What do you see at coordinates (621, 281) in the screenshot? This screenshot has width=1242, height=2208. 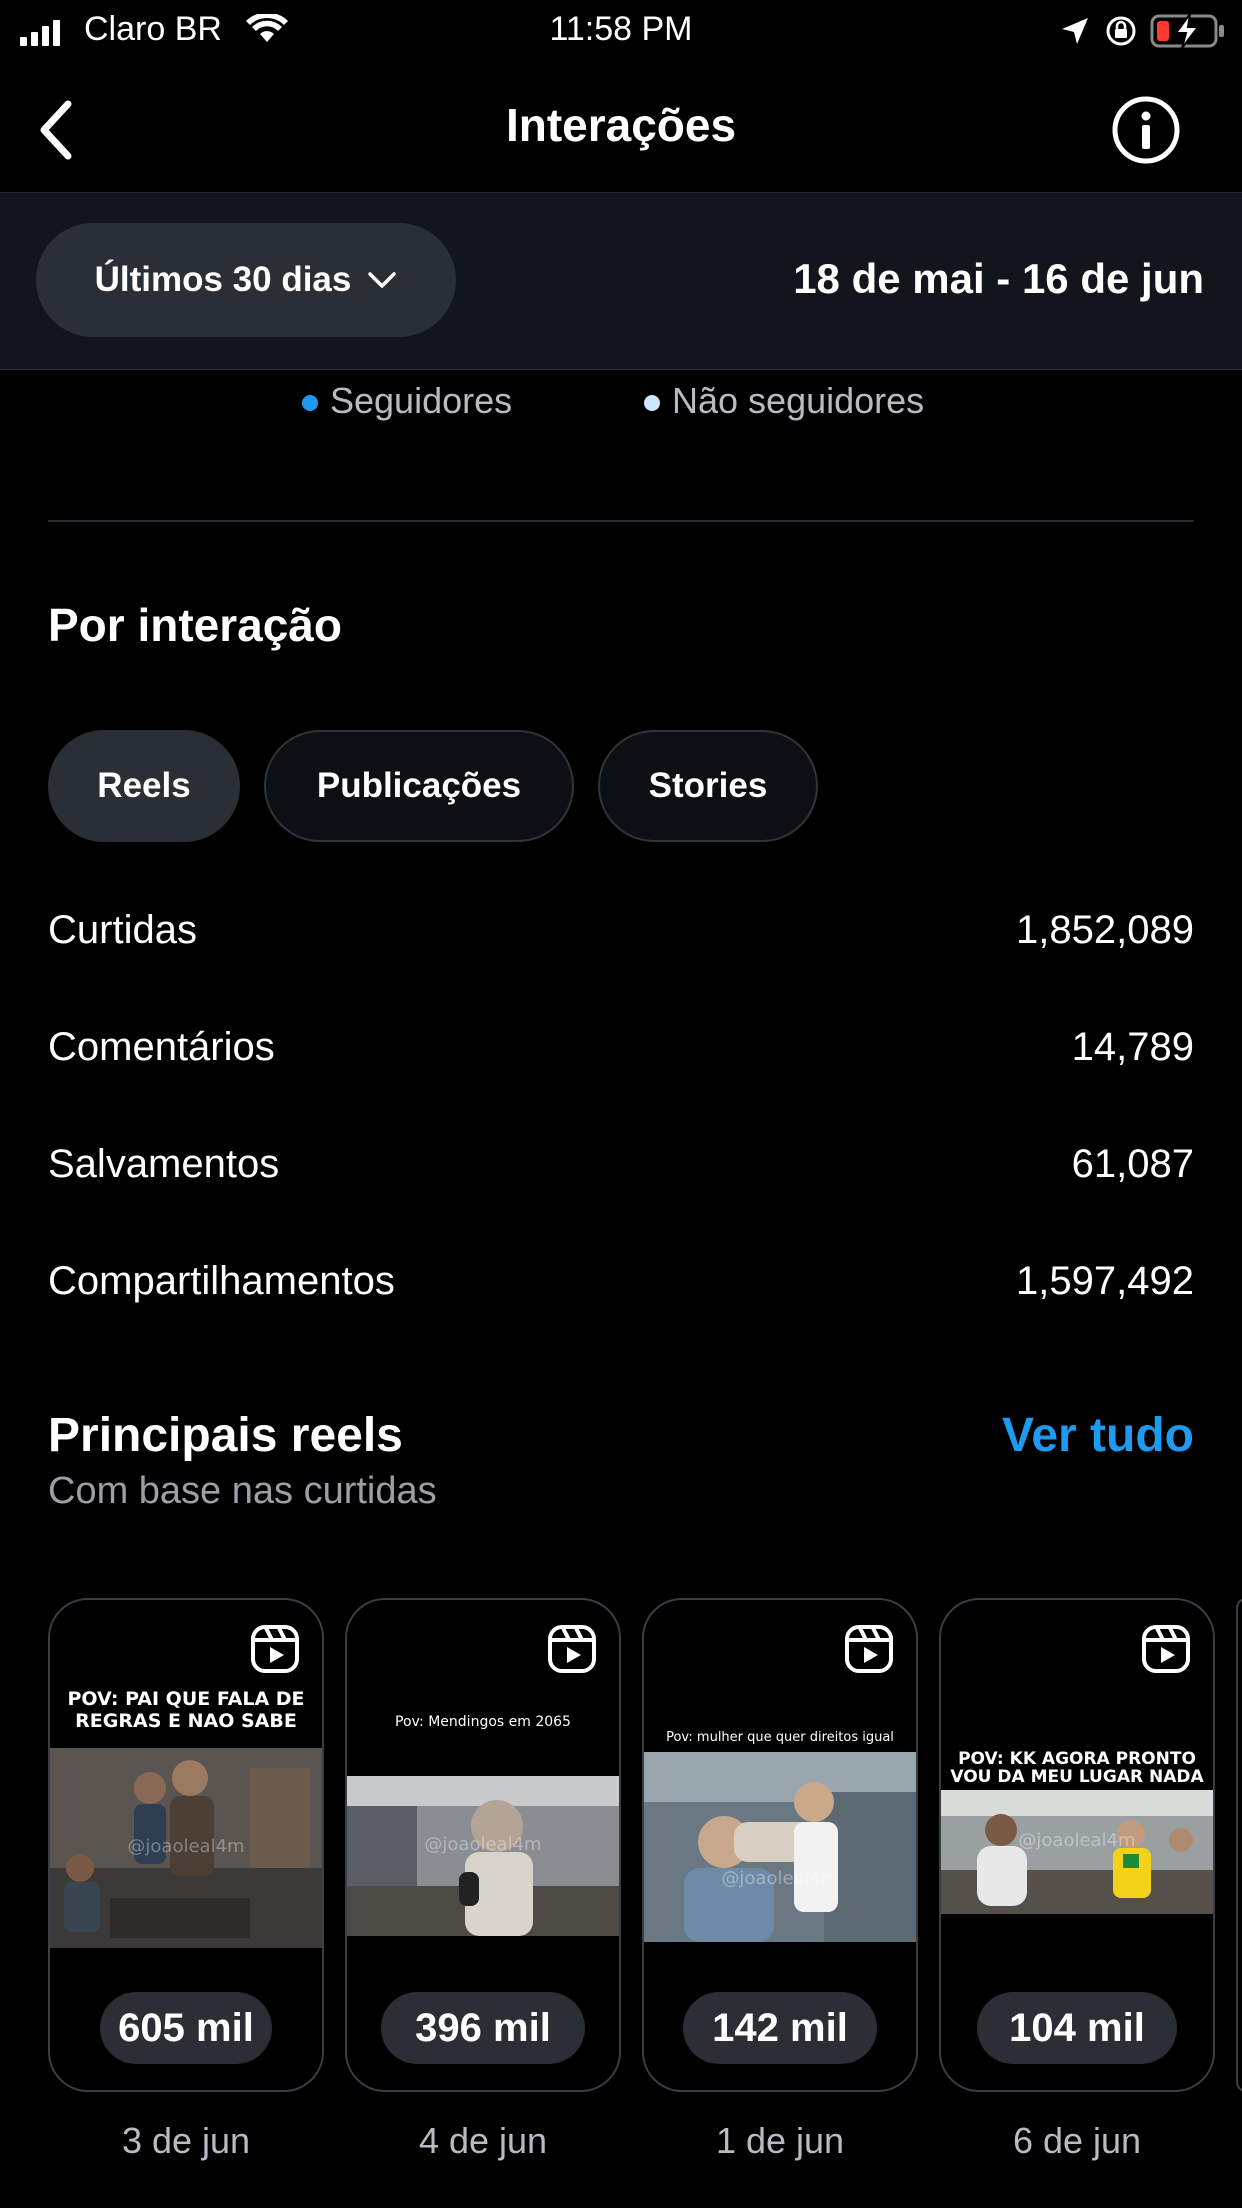 I see `filter-bar: Últimos 30 dias 18 de mai - 16 de jun` at bounding box center [621, 281].